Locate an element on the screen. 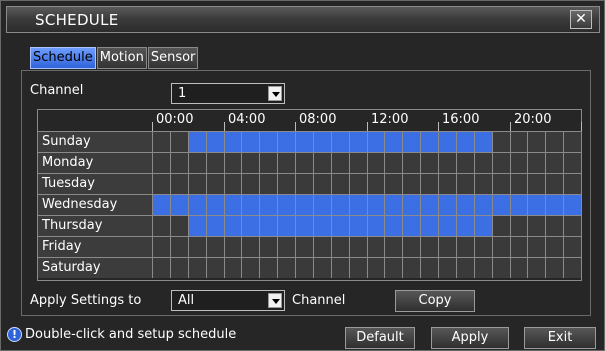  close-button: ✕ is located at coordinates (581, 19).